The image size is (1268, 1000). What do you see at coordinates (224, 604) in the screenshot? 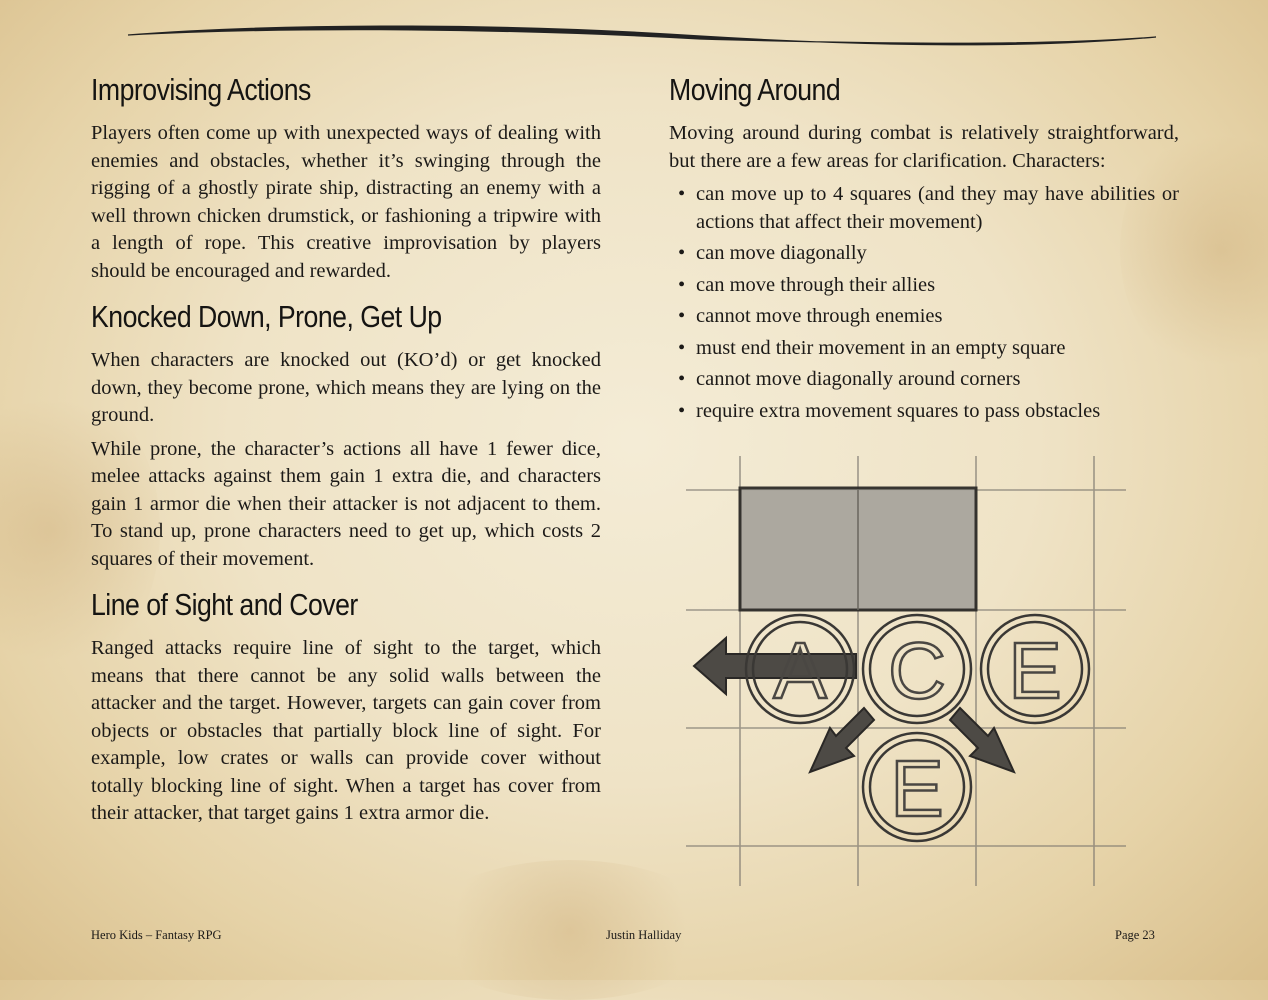
I see `section-heading-line-of-sight: Line of Sight and Cover` at bounding box center [224, 604].